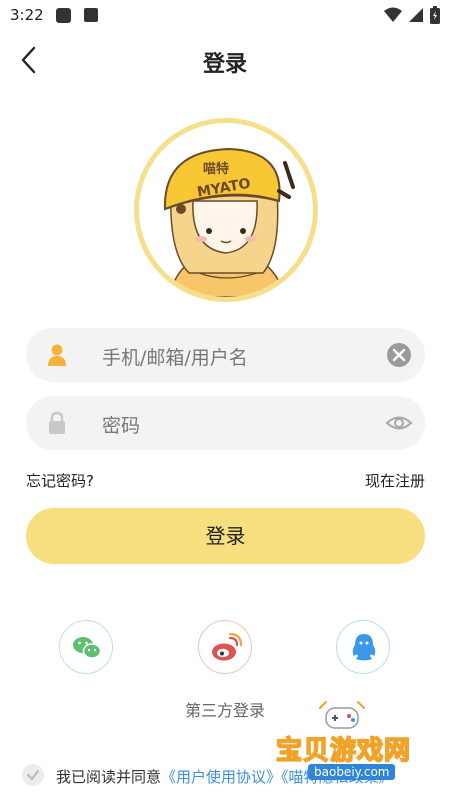  I want to click on password-field: 密码, so click(225, 423).